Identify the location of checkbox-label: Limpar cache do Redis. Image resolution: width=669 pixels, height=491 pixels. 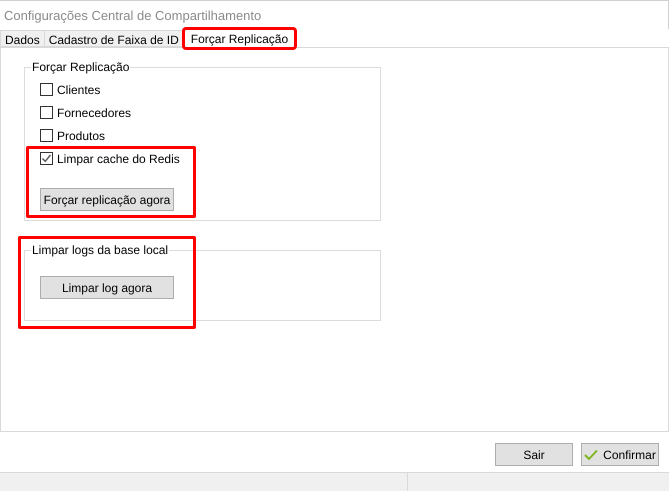
(118, 159).